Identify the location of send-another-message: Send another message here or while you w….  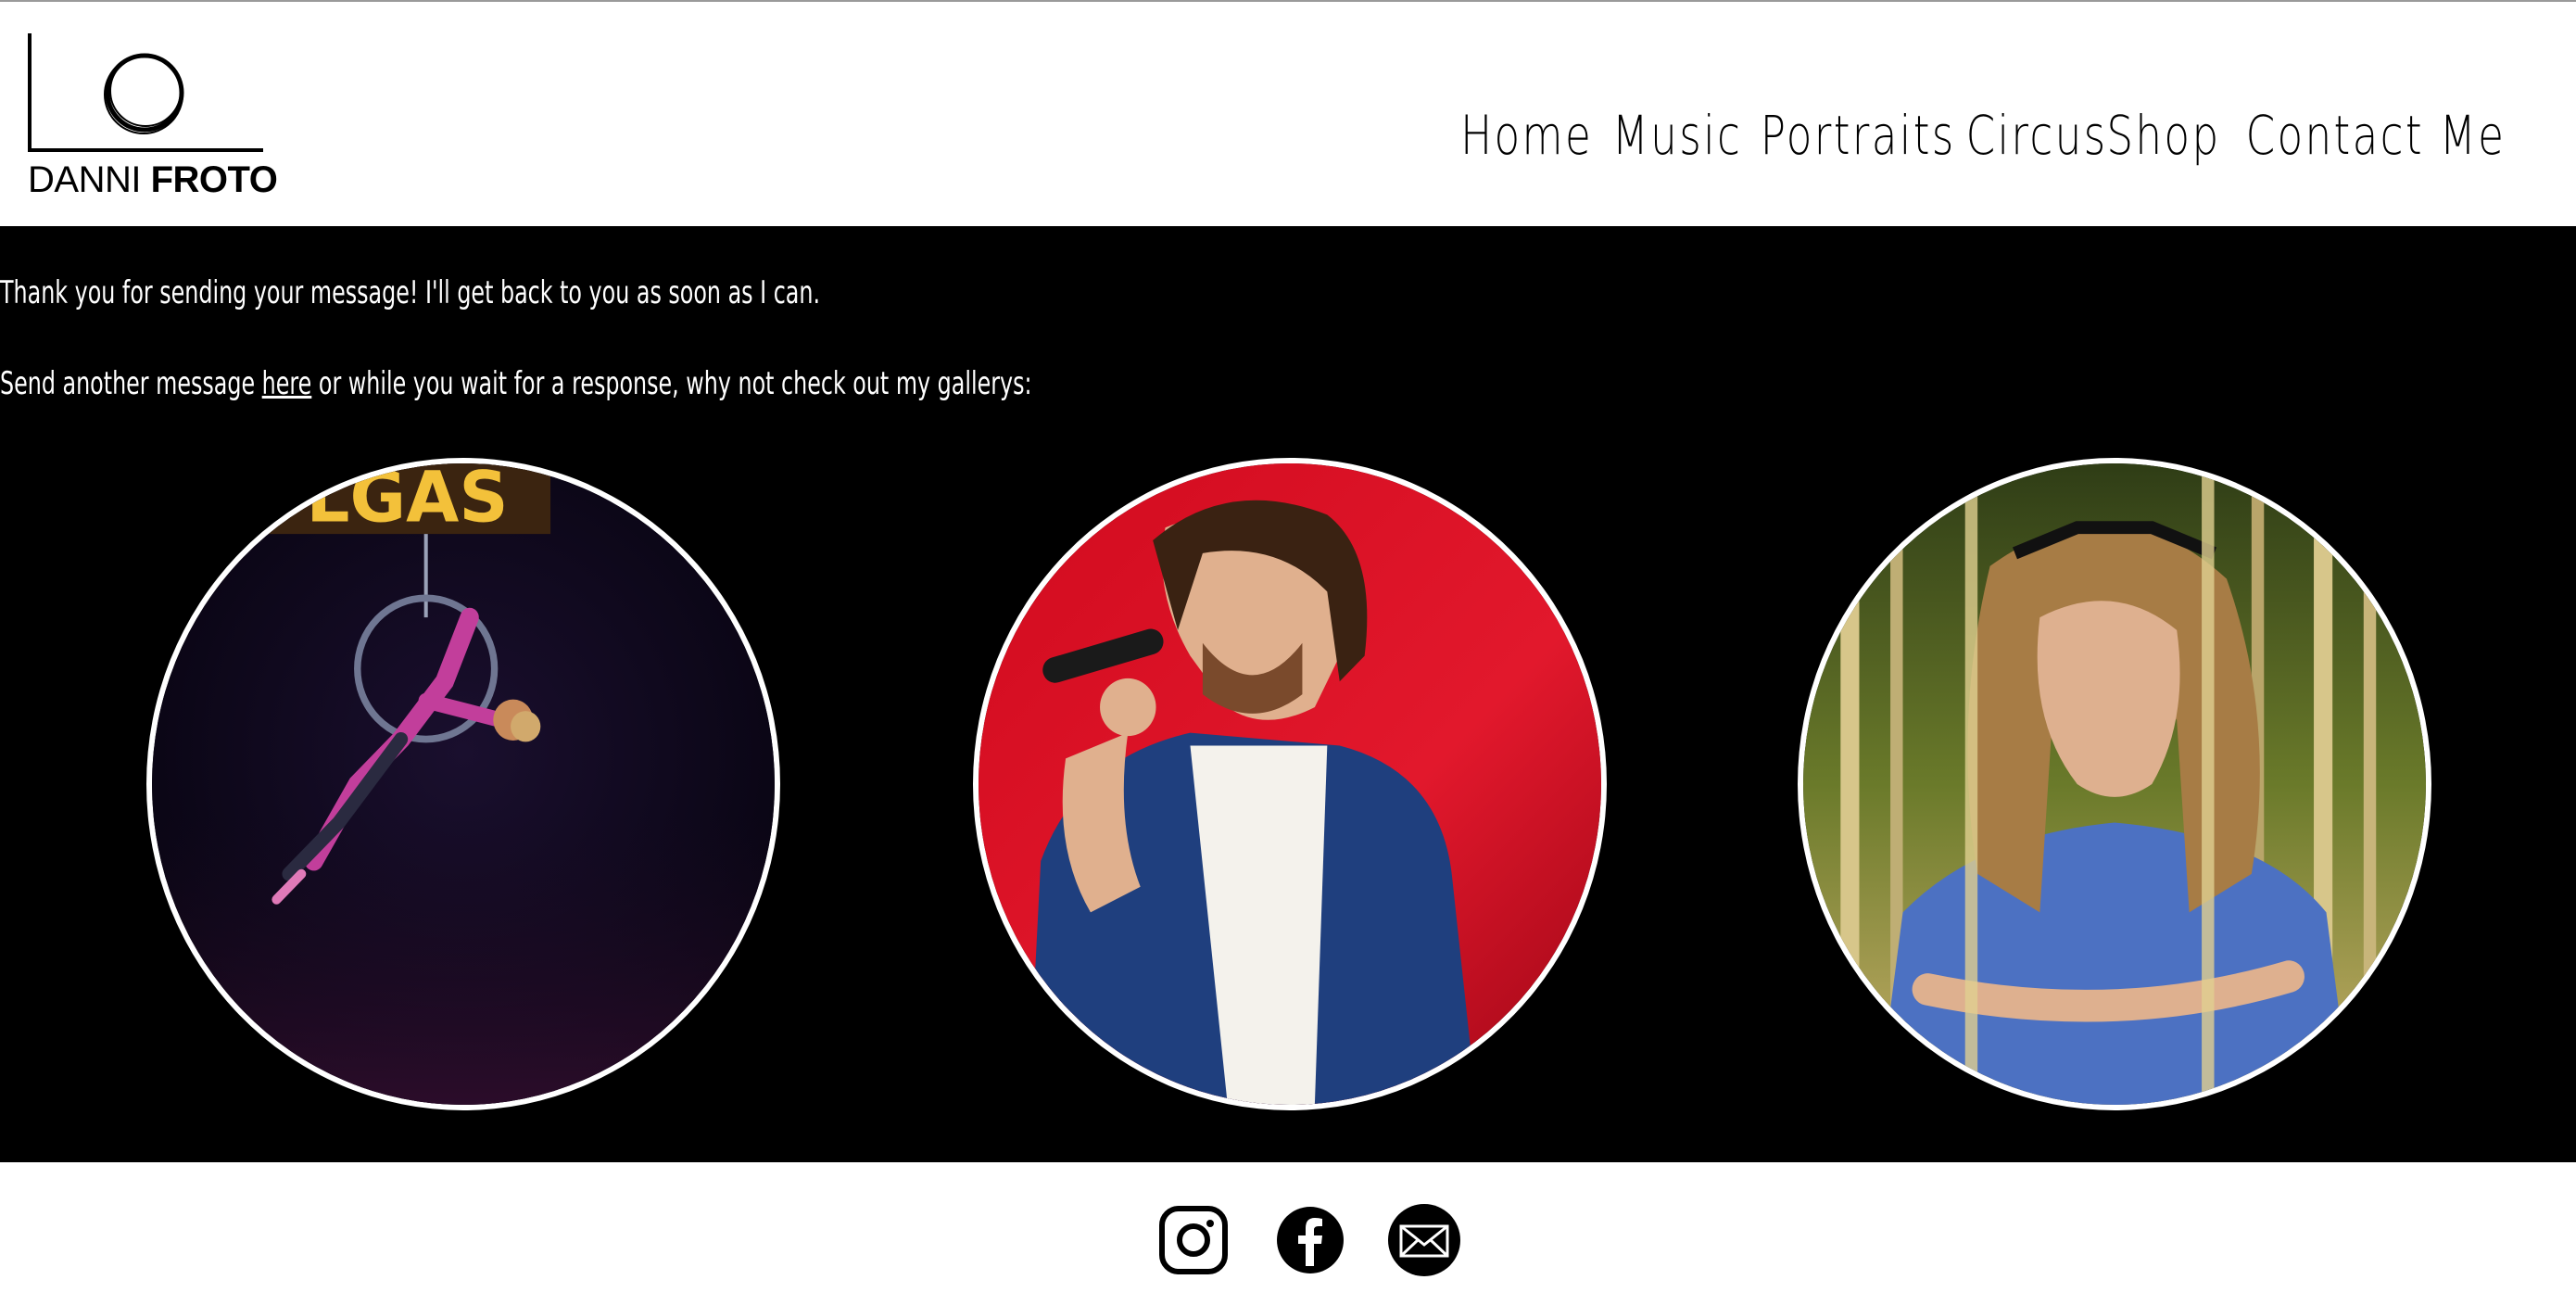
(516, 383).